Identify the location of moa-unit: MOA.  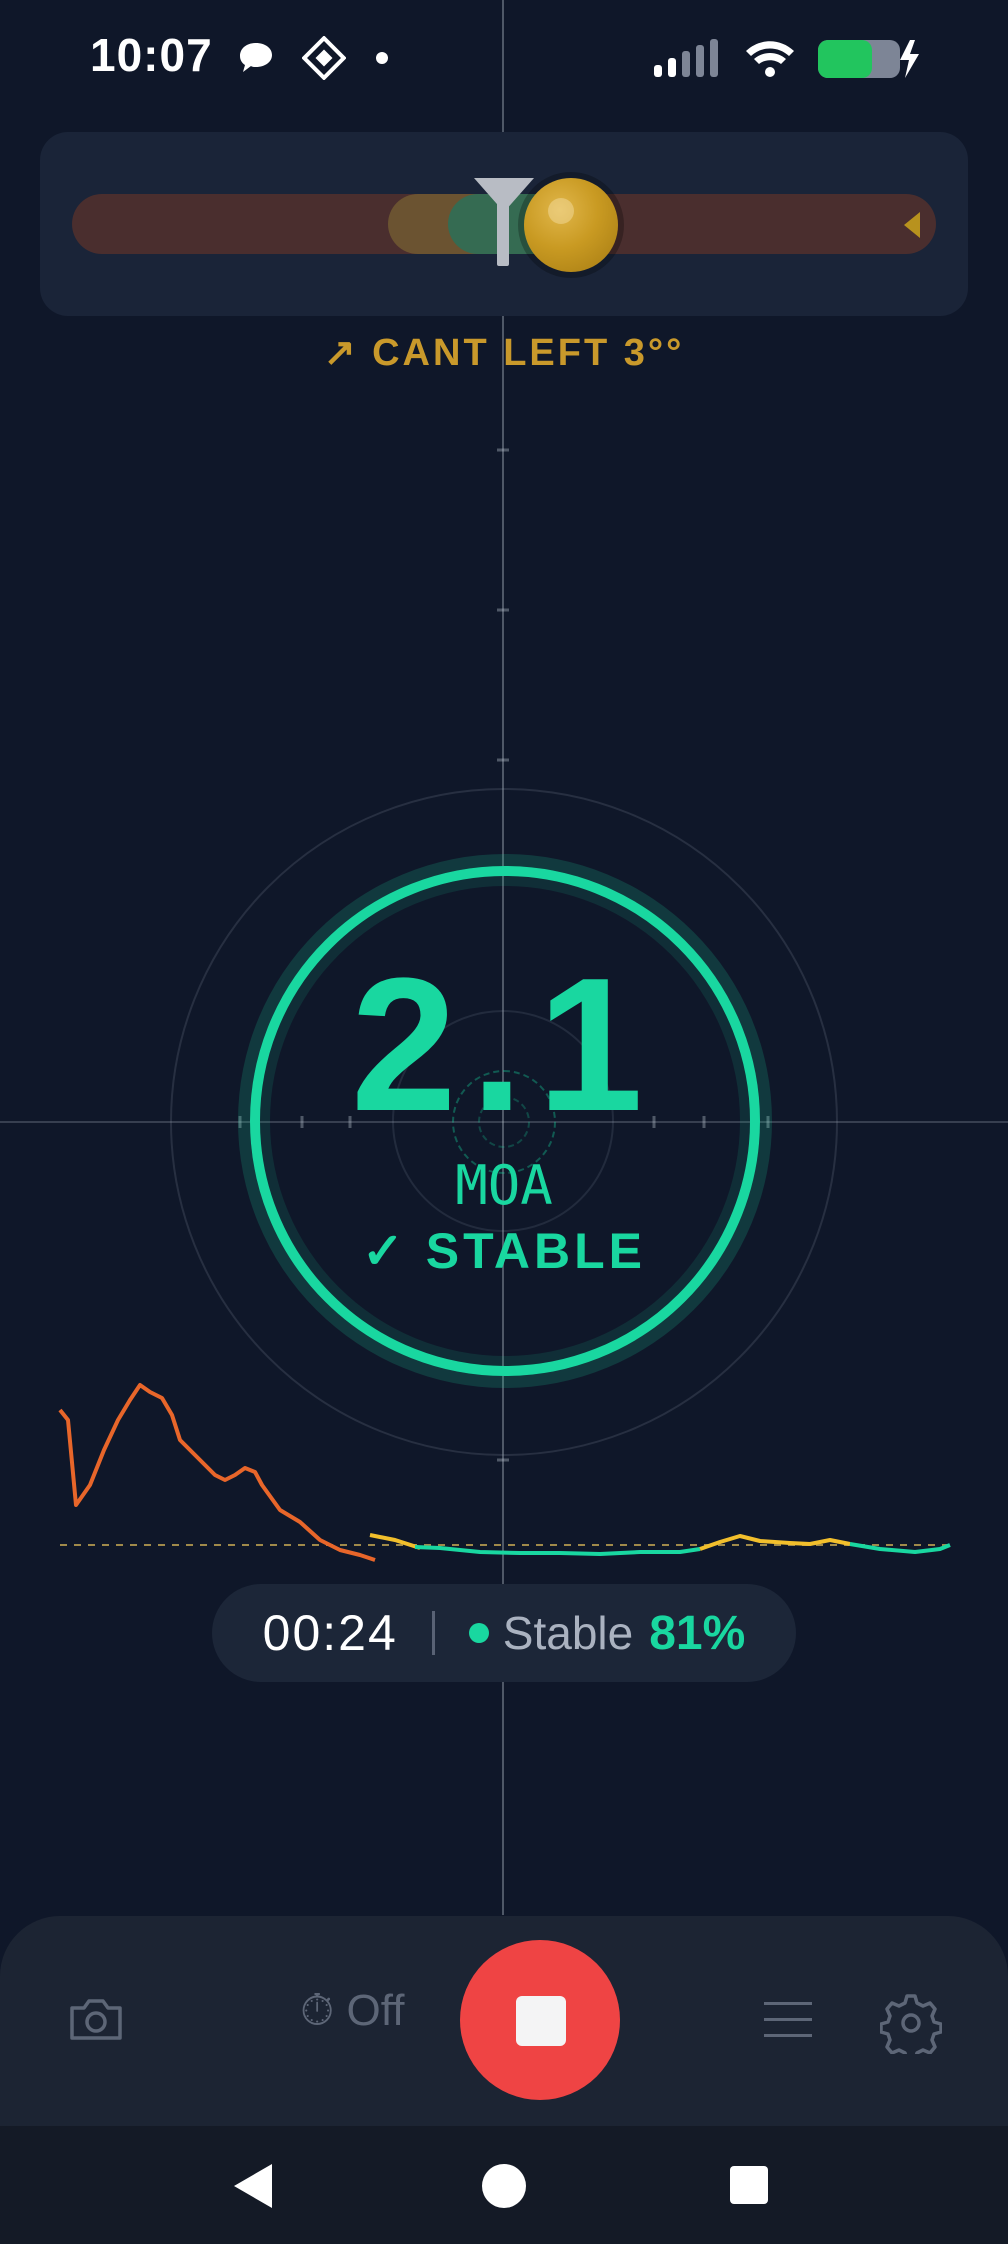
(504, 1185).